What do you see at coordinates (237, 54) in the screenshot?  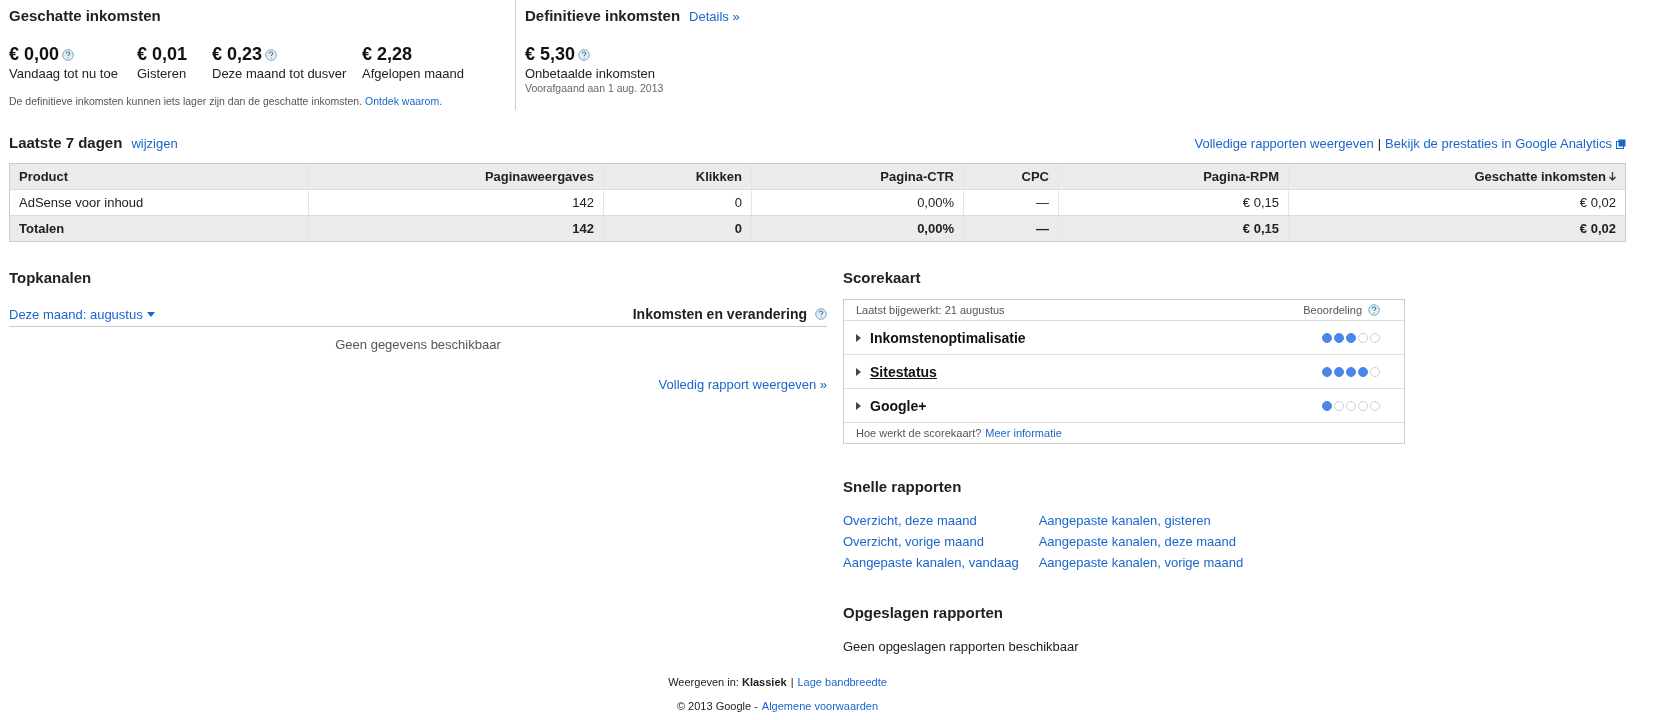 I see `earnings-value: € 0,23` at bounding box center [237, 54].